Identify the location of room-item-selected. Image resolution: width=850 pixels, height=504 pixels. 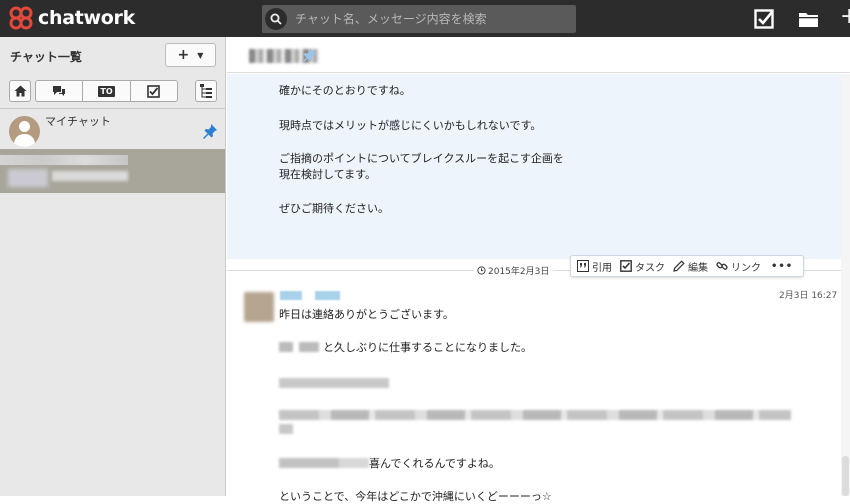
(112, 171).